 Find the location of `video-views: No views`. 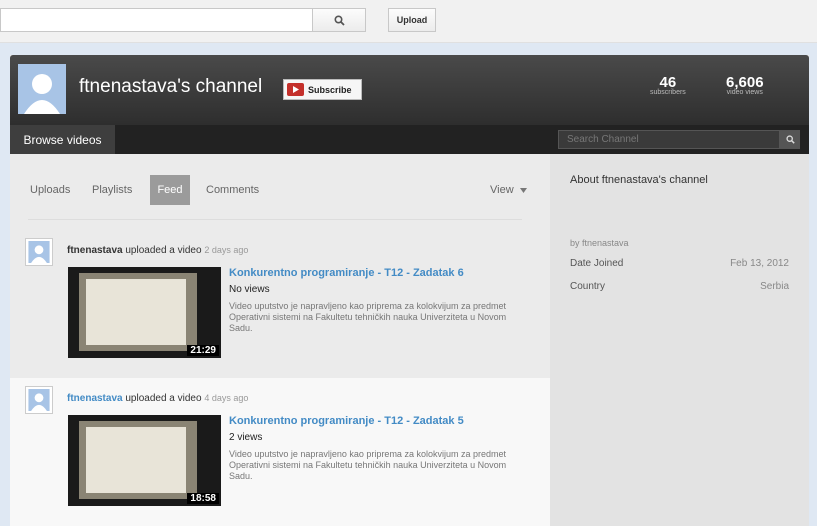

video-views: No views is located at coordinates (249, 289).